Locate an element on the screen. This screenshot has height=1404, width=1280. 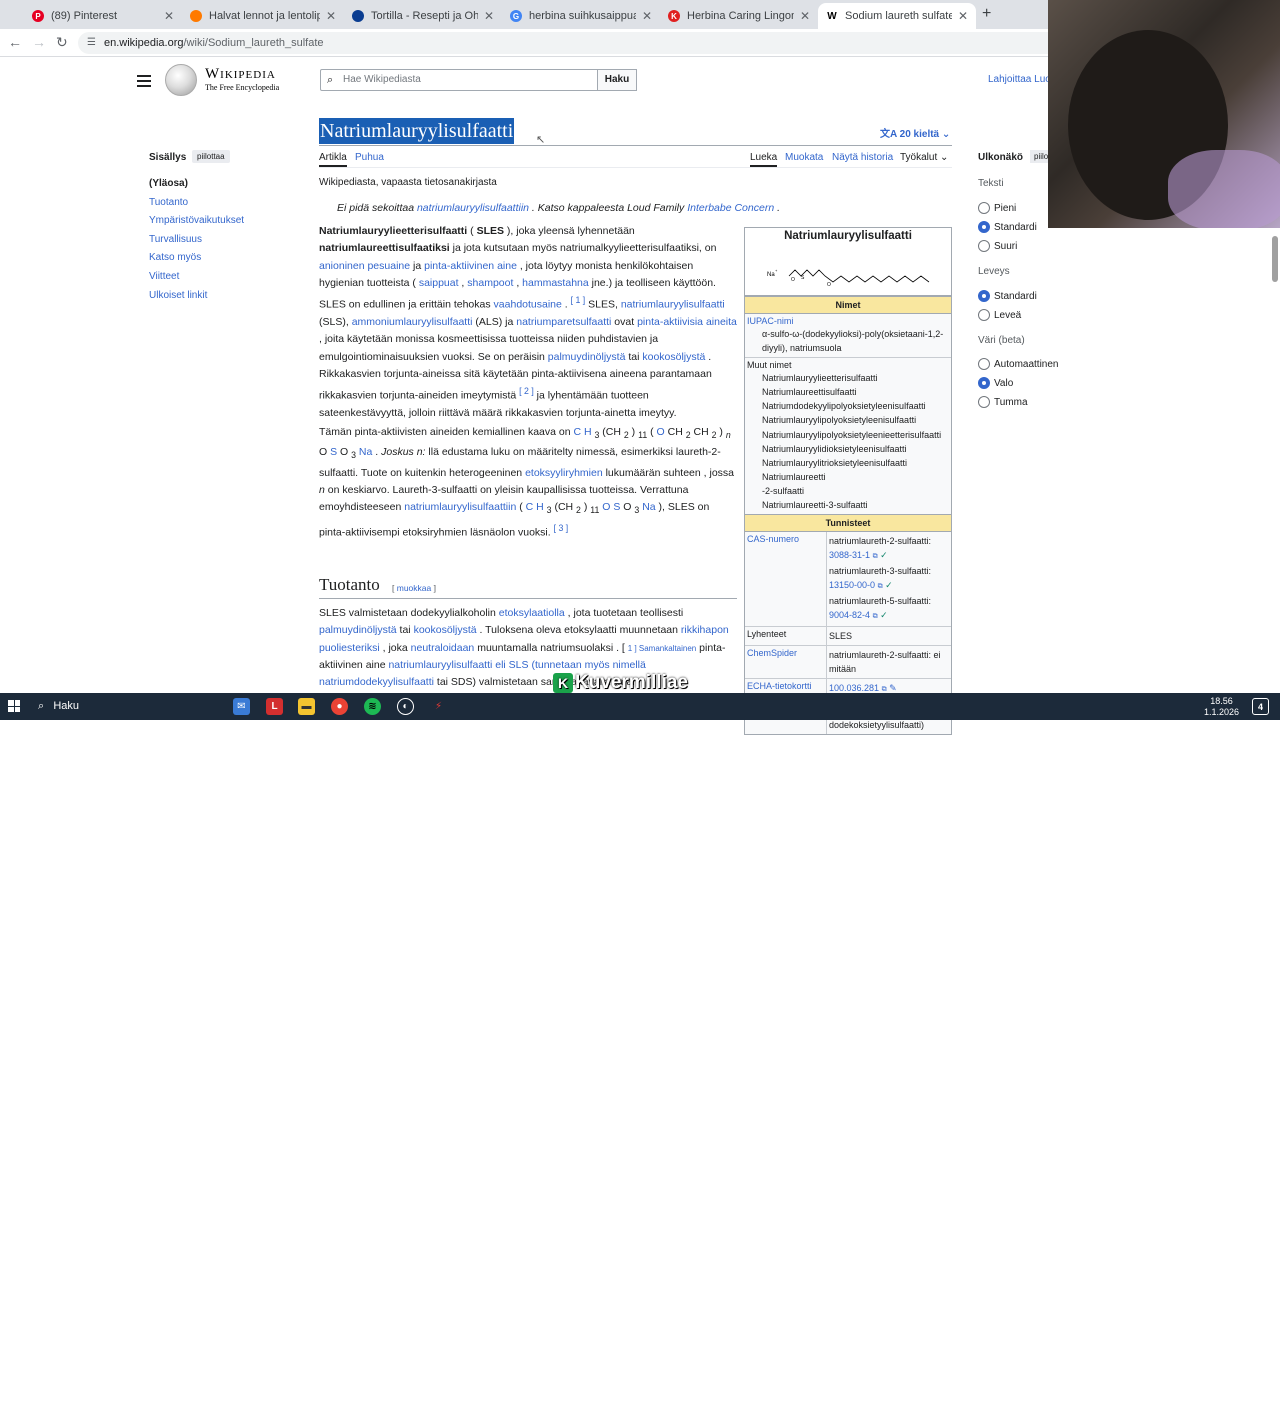
chemspider-value: natriumlaureth-2-sulfaatti: ei mitään is located at coordinates (885, 662).